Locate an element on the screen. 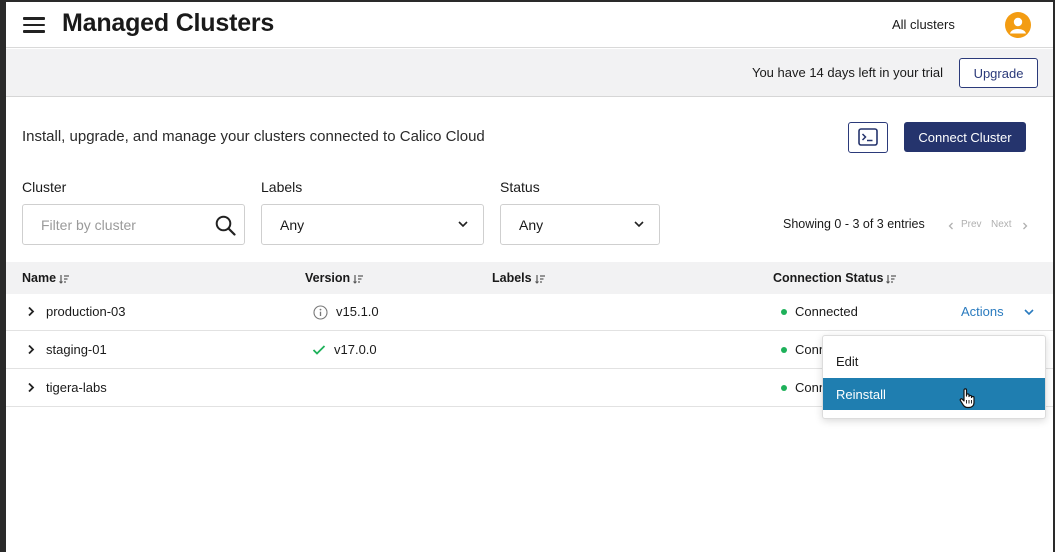  hamburger-menu-icon is located at coordinates (34, 25).